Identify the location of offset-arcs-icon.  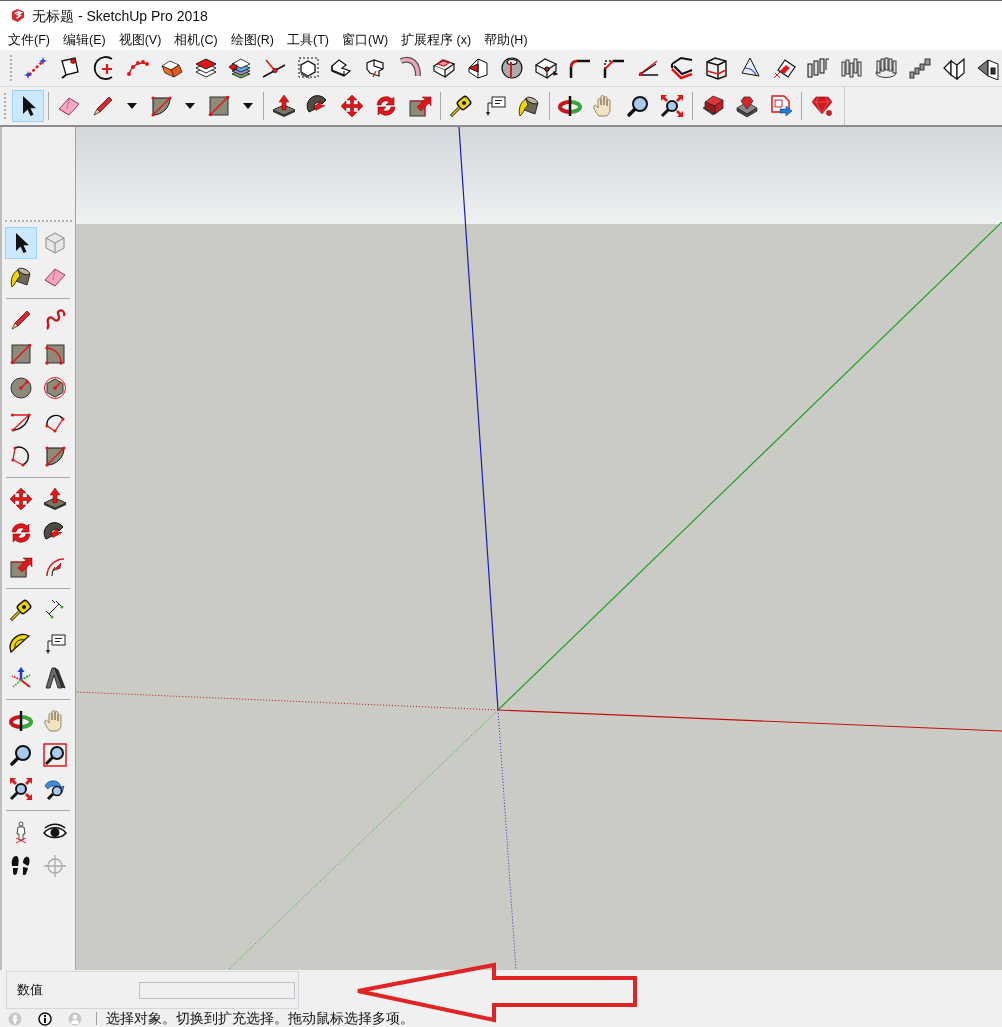
(55, 567).